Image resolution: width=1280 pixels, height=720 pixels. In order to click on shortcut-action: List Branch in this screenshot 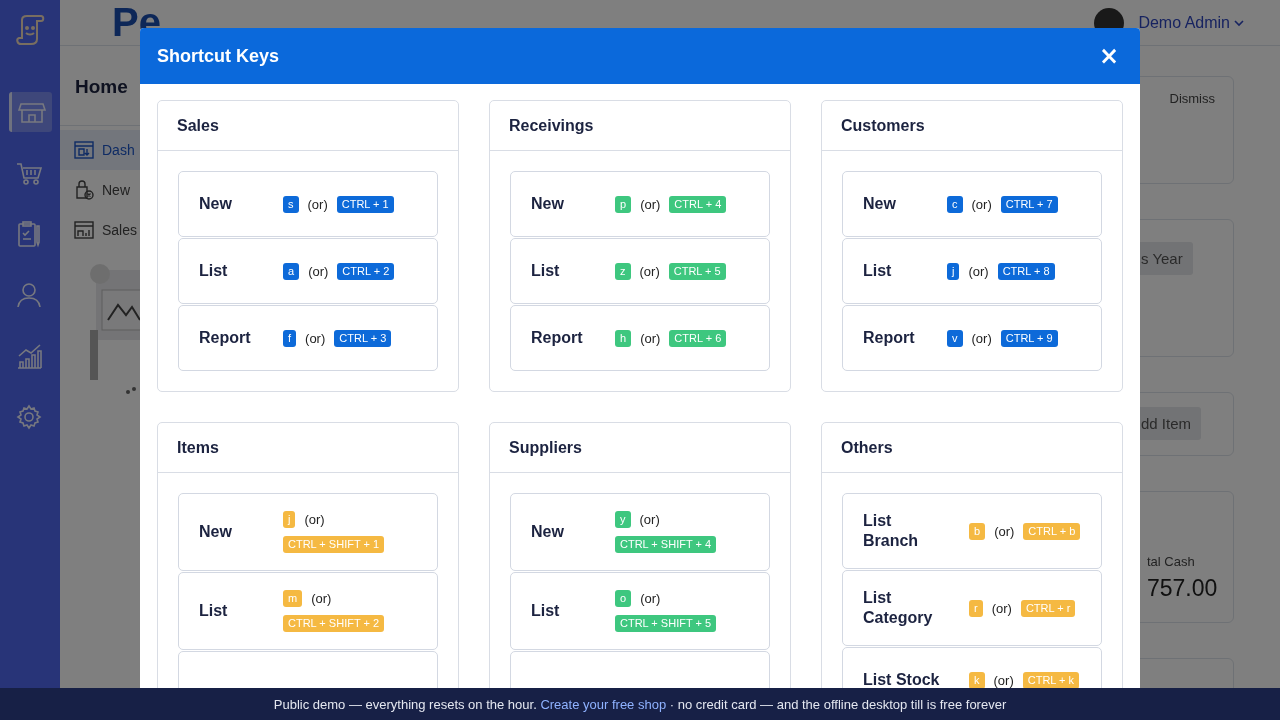, I will do `click(891, 531)`.